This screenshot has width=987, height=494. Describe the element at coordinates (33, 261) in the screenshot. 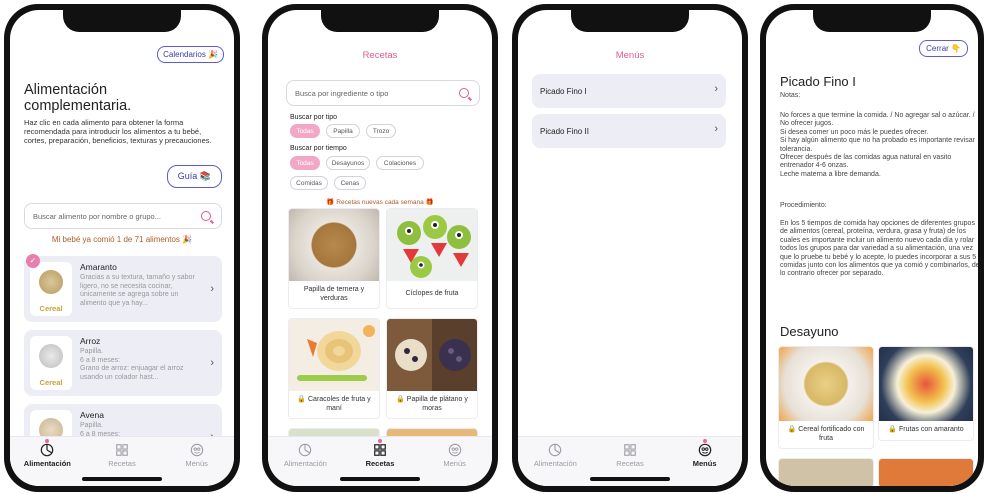

I see `eaten-check-icon: ✓` at that location.